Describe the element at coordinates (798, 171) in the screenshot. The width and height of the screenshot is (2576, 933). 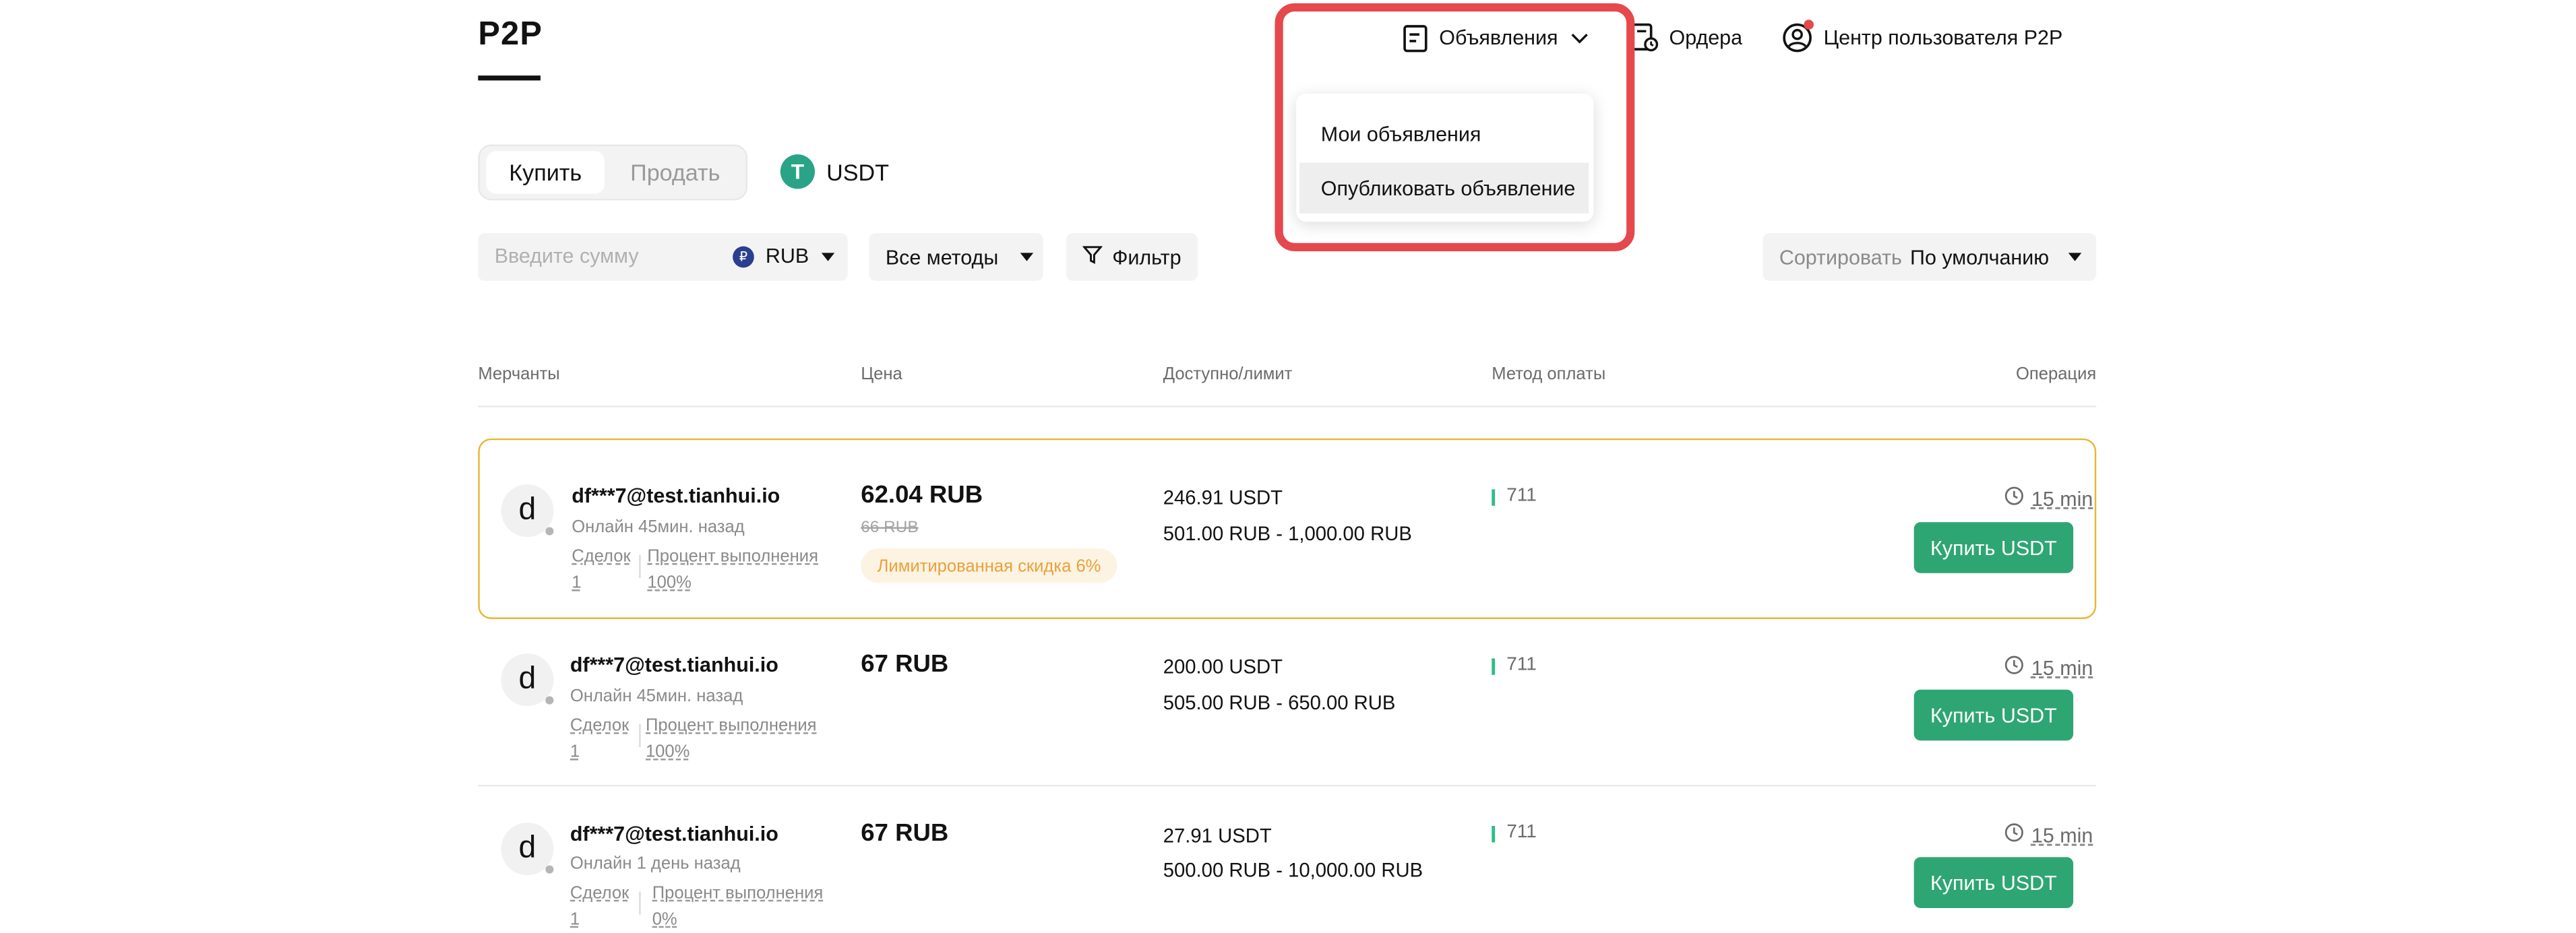
I see `tether-icon: T` at that location.